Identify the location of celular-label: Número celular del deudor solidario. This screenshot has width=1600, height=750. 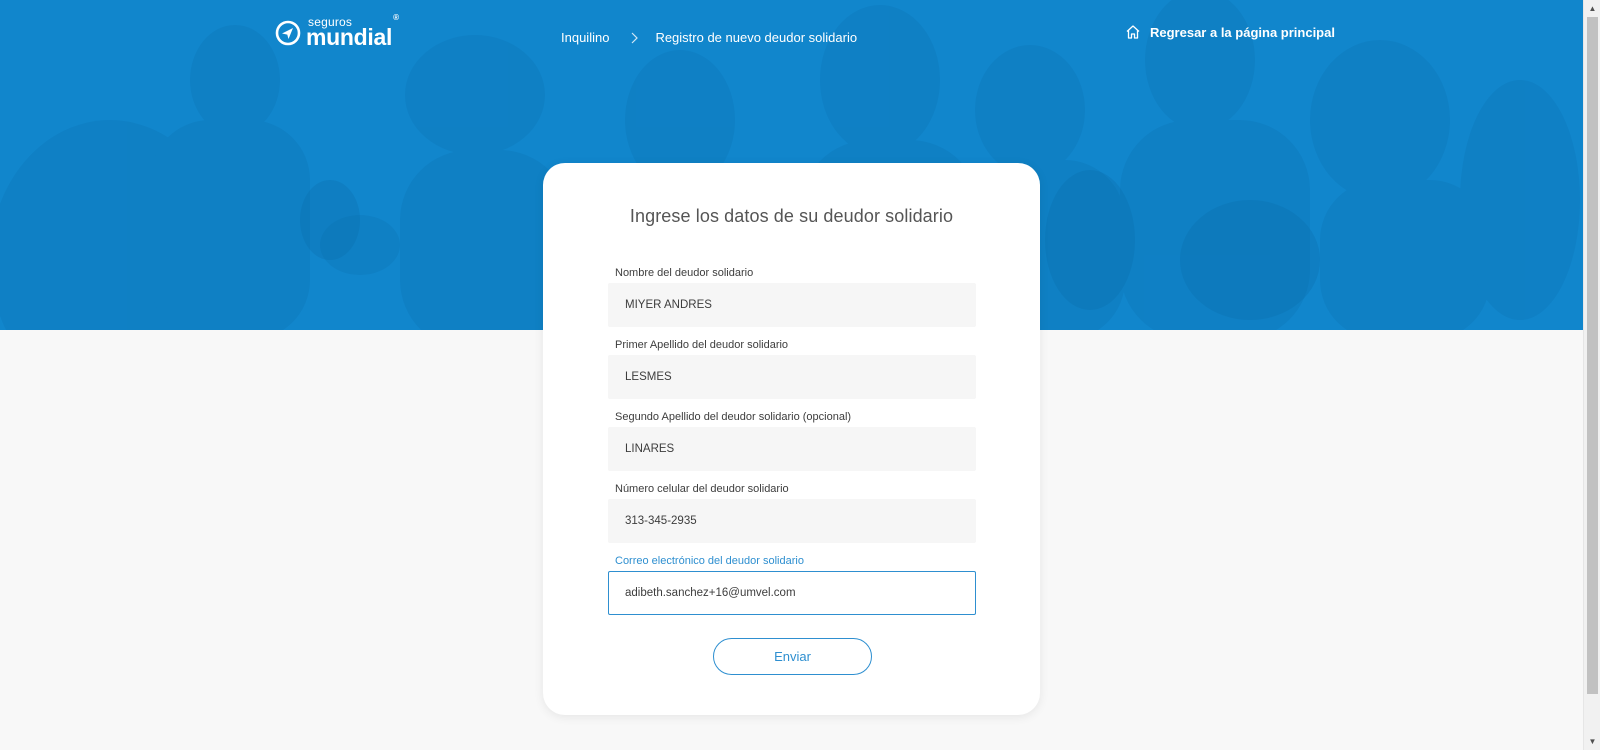
(702, 489).